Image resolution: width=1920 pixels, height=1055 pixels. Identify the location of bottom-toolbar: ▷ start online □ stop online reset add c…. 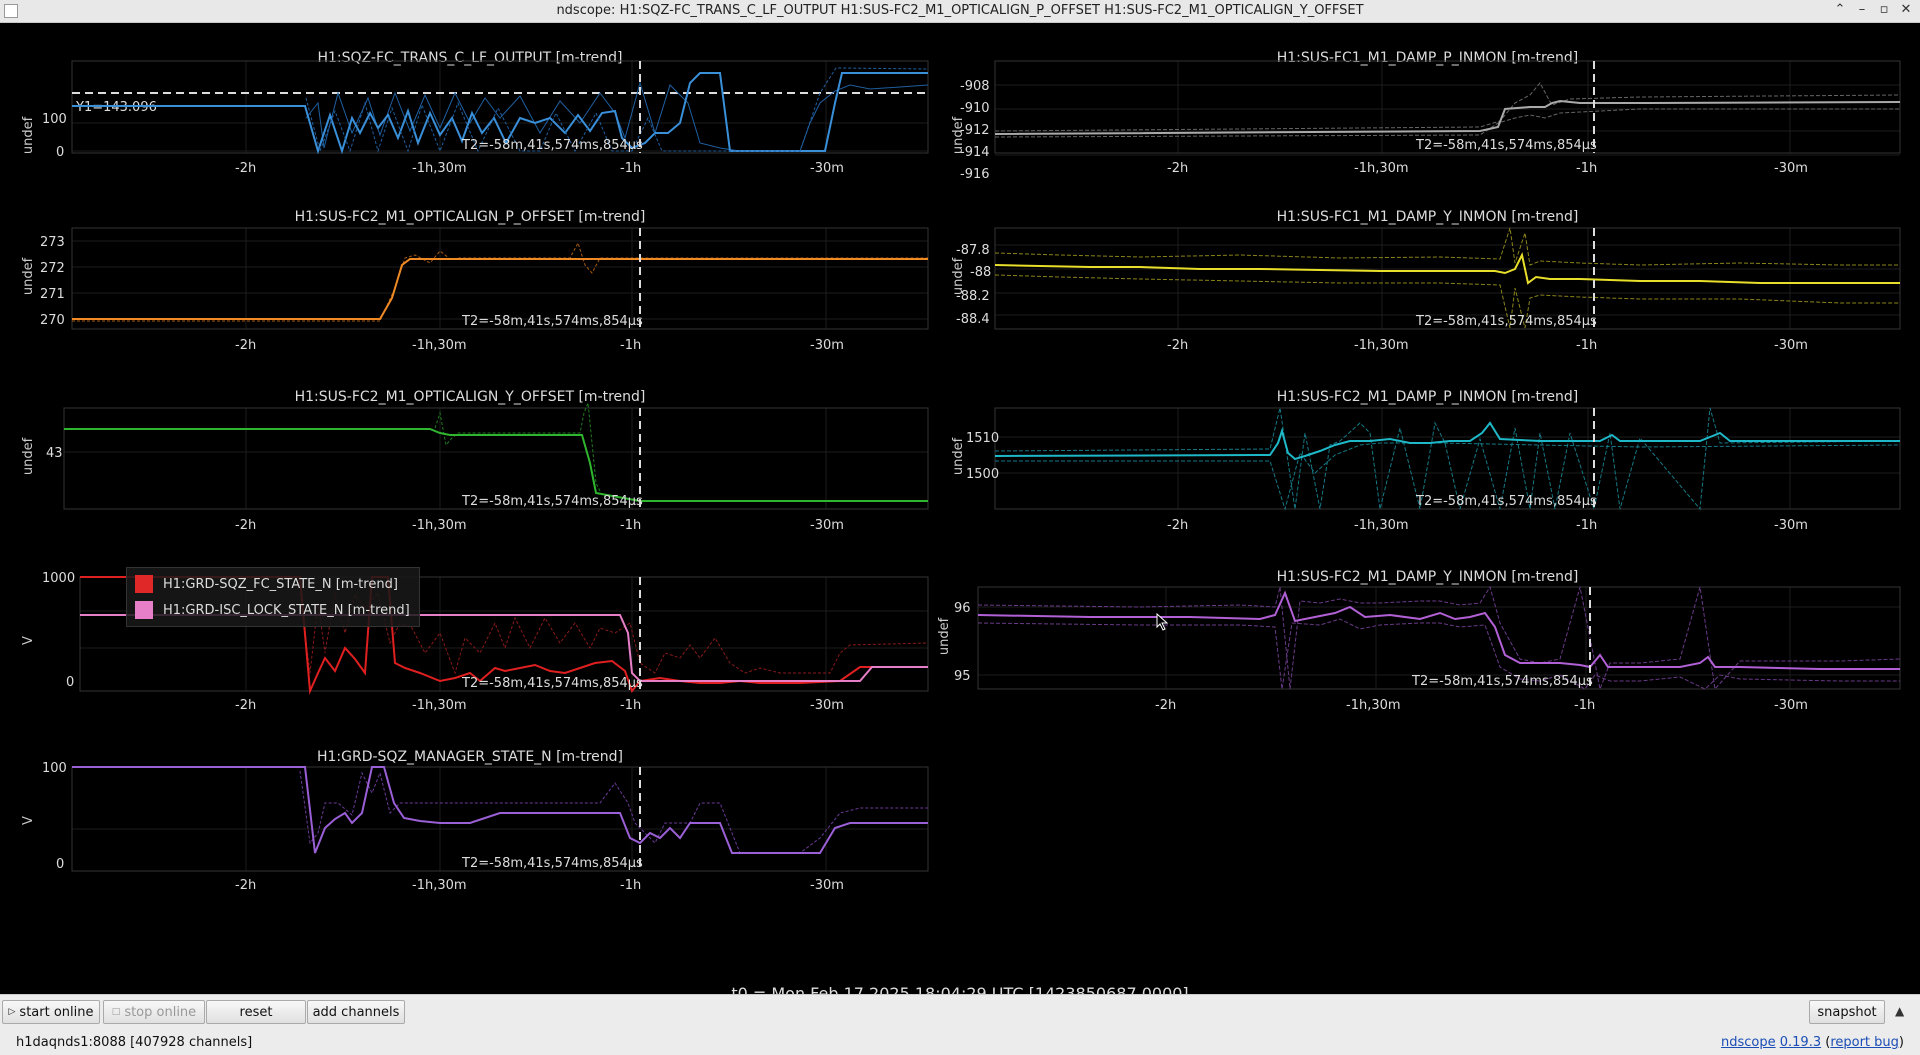
(960, 1012).